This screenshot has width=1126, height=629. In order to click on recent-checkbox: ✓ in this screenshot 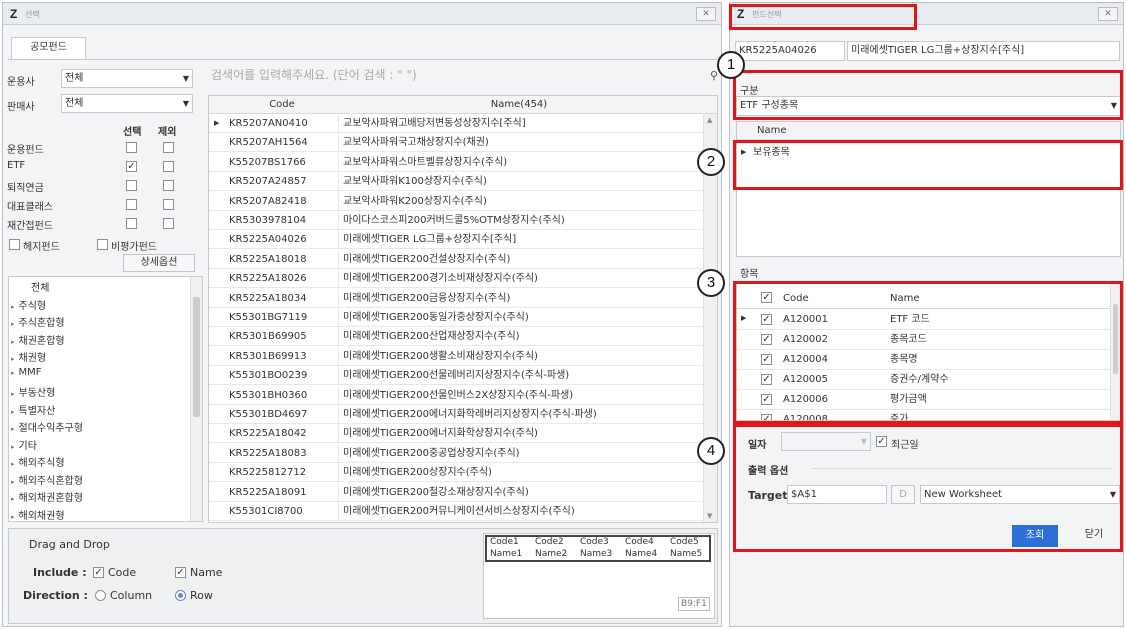, I will do `click(881, 441)`.